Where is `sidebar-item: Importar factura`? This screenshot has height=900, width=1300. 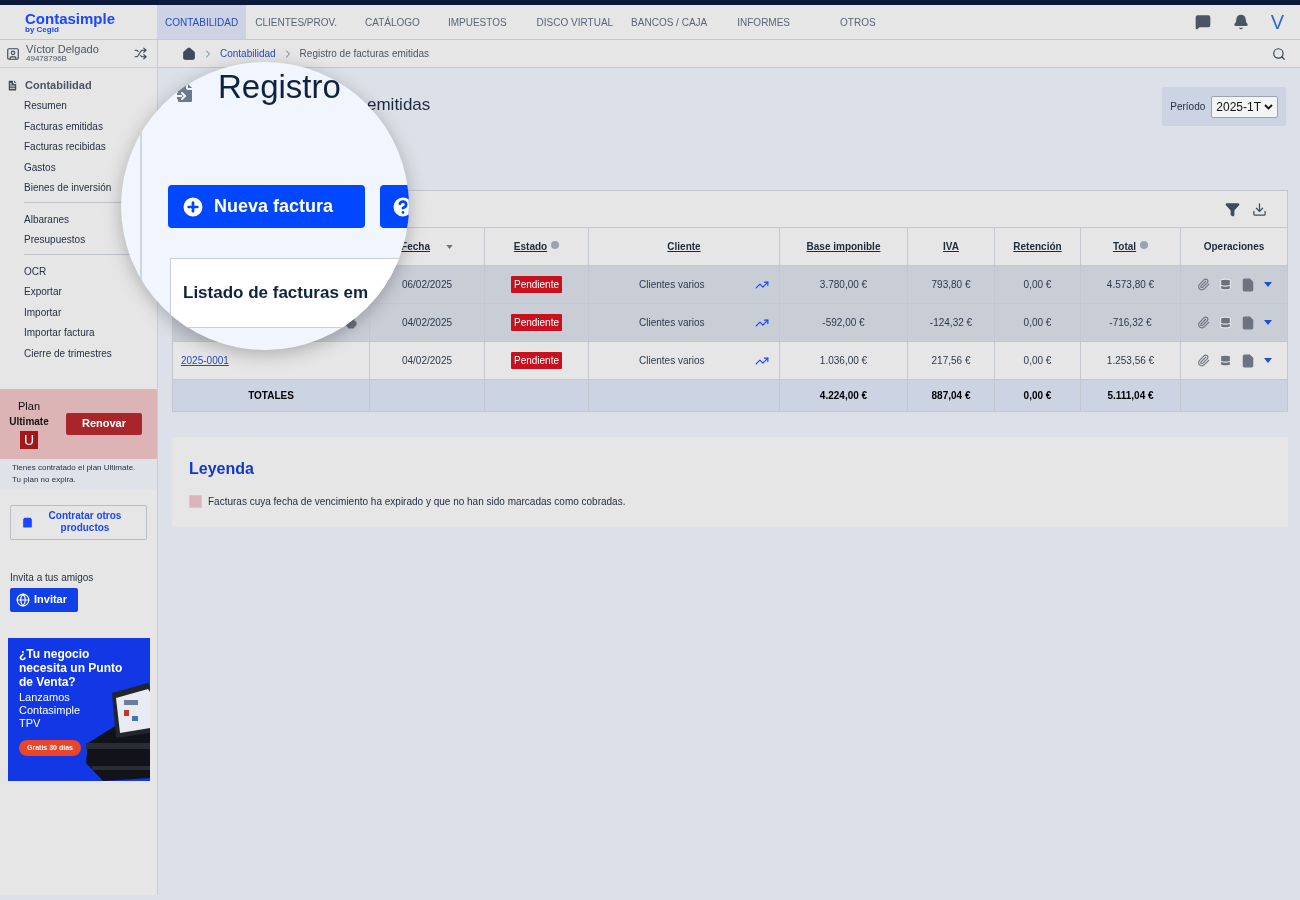 sidebar-item: Importar factura is located at coordinates (59, 332).